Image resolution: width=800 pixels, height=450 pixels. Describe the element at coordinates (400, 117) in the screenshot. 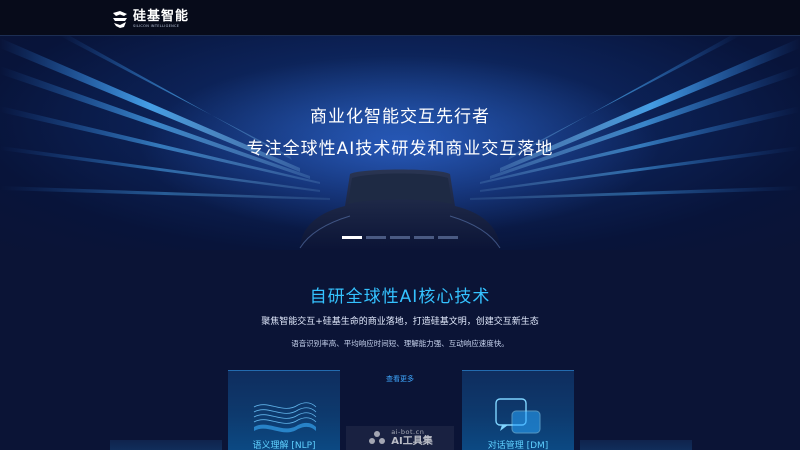

I see `hero-headline: 商业化智能交互先行者` at that location.